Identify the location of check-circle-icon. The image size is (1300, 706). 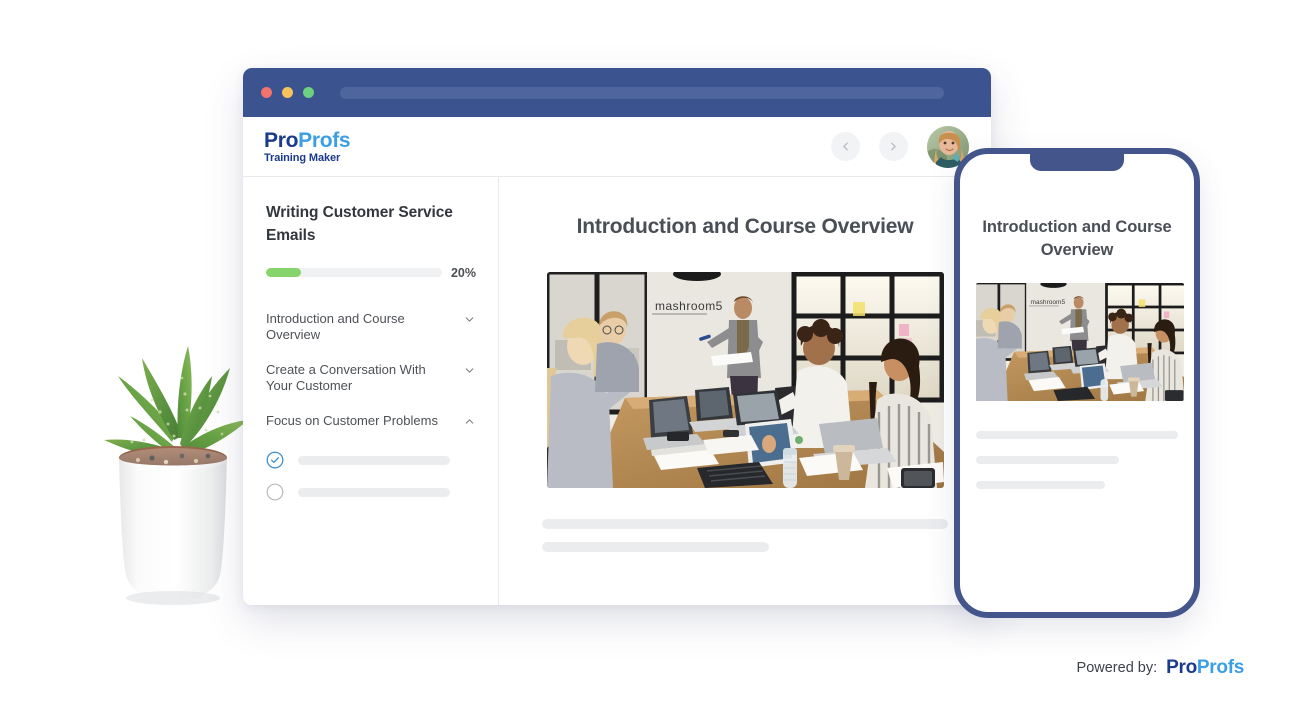
(275, 460).